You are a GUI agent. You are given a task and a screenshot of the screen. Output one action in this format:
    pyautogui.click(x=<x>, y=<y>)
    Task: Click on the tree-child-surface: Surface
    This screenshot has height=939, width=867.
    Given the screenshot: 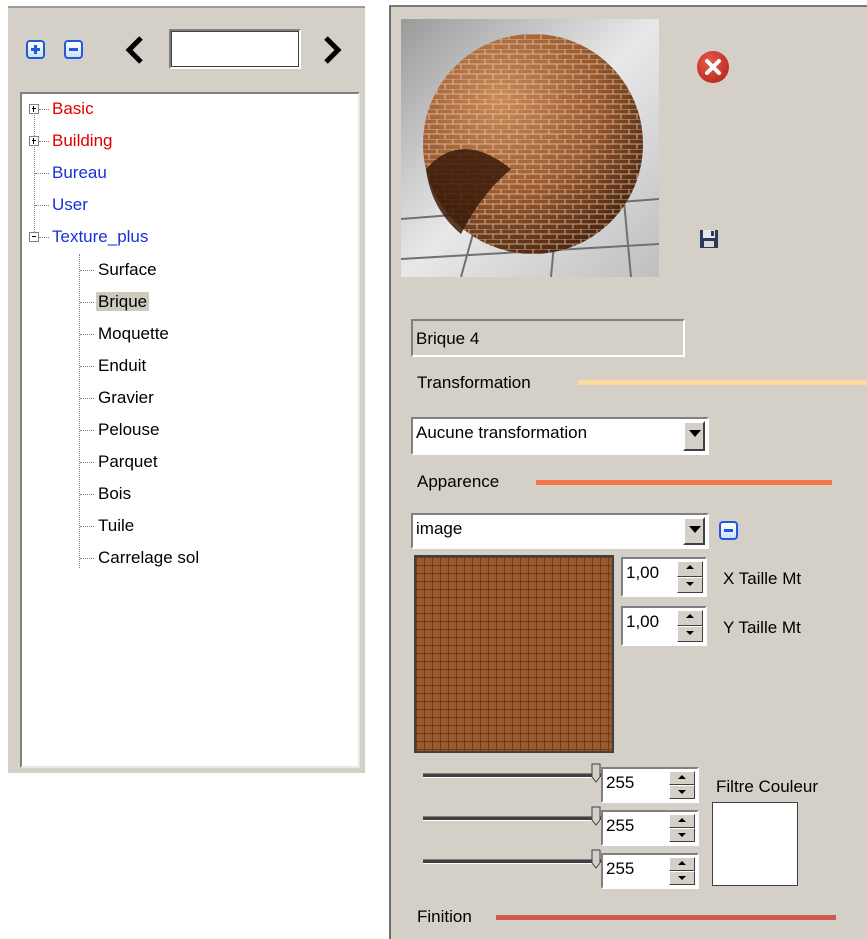 What is the action you would take?
    pyautogui.click(x=127, y=270)
    